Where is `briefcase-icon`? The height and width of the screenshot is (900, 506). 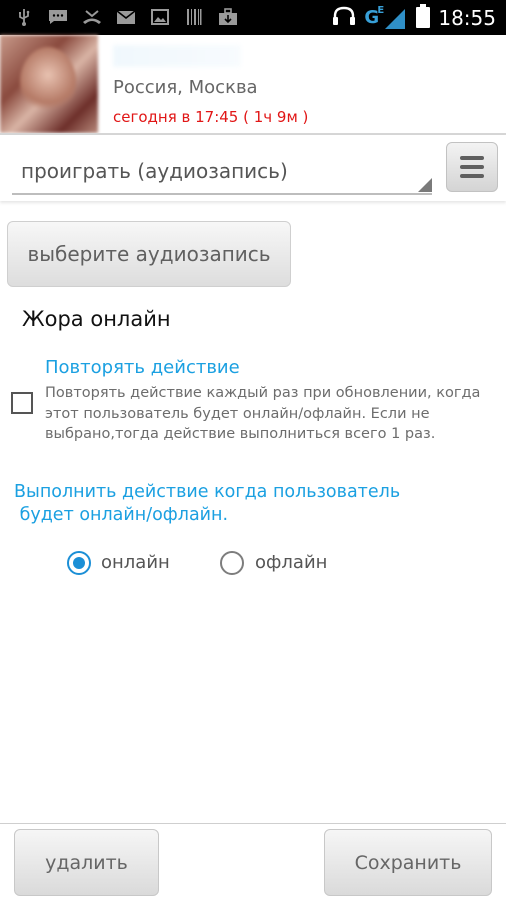
briefcase-icon is located at coordinates (228, 17).